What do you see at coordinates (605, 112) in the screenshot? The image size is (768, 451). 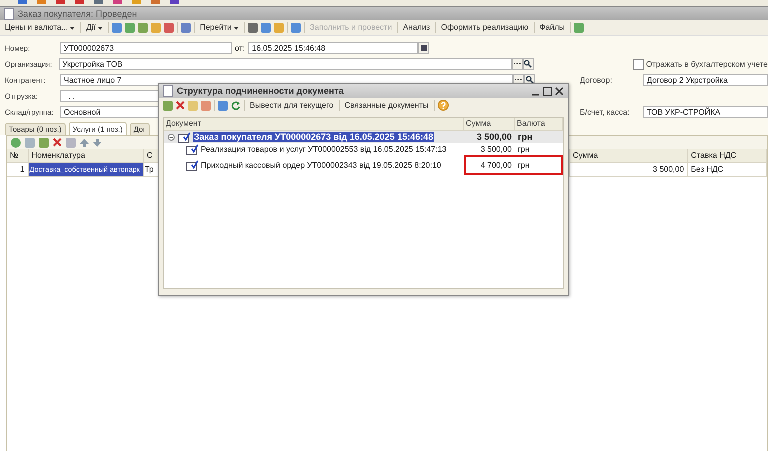 I see `field-label: Б/счет, касса:` at bounding box center [605, 112].